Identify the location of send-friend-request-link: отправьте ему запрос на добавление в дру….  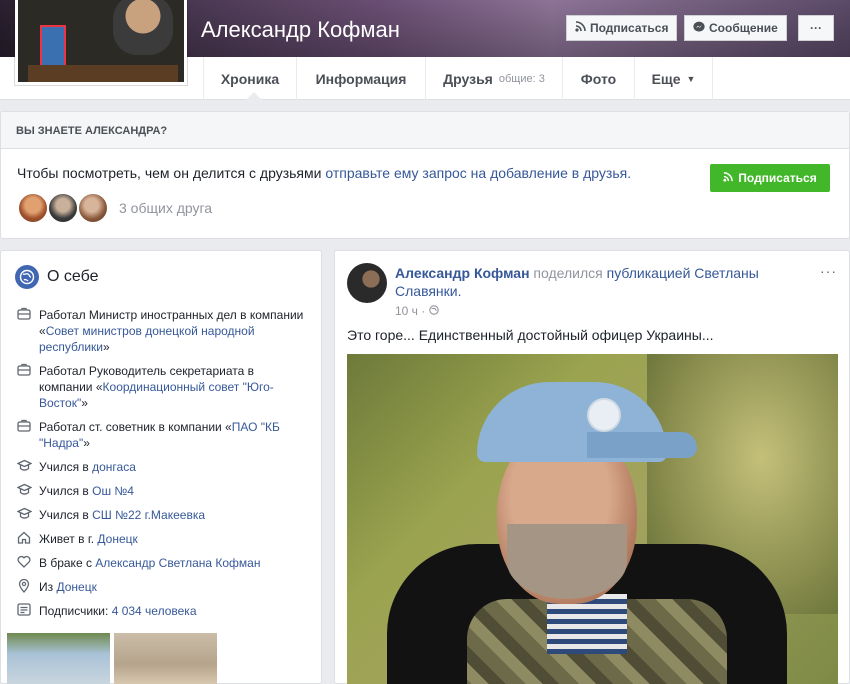
(478, 173).